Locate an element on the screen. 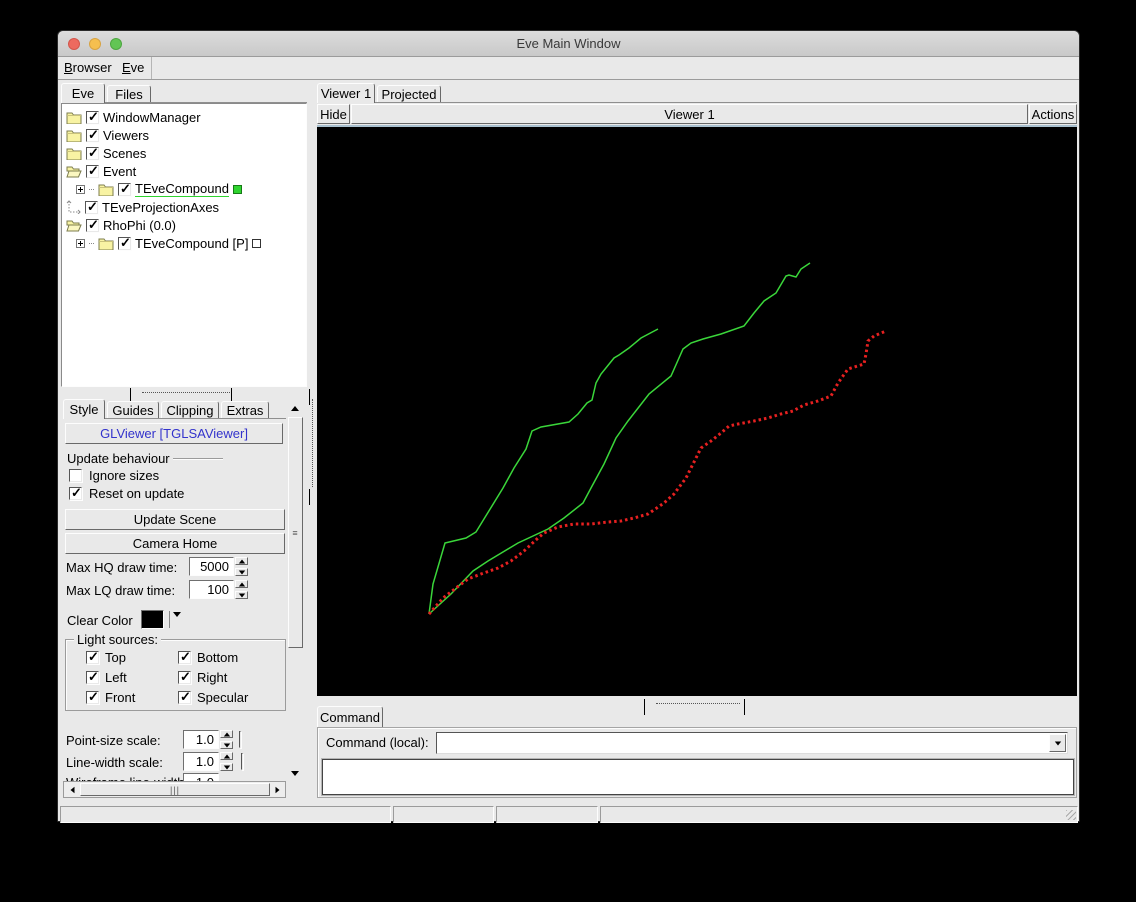 Image resolution: width=1136 pixels, height=902 pixels. scroll-up-icon is located at coordinates (295, 408).